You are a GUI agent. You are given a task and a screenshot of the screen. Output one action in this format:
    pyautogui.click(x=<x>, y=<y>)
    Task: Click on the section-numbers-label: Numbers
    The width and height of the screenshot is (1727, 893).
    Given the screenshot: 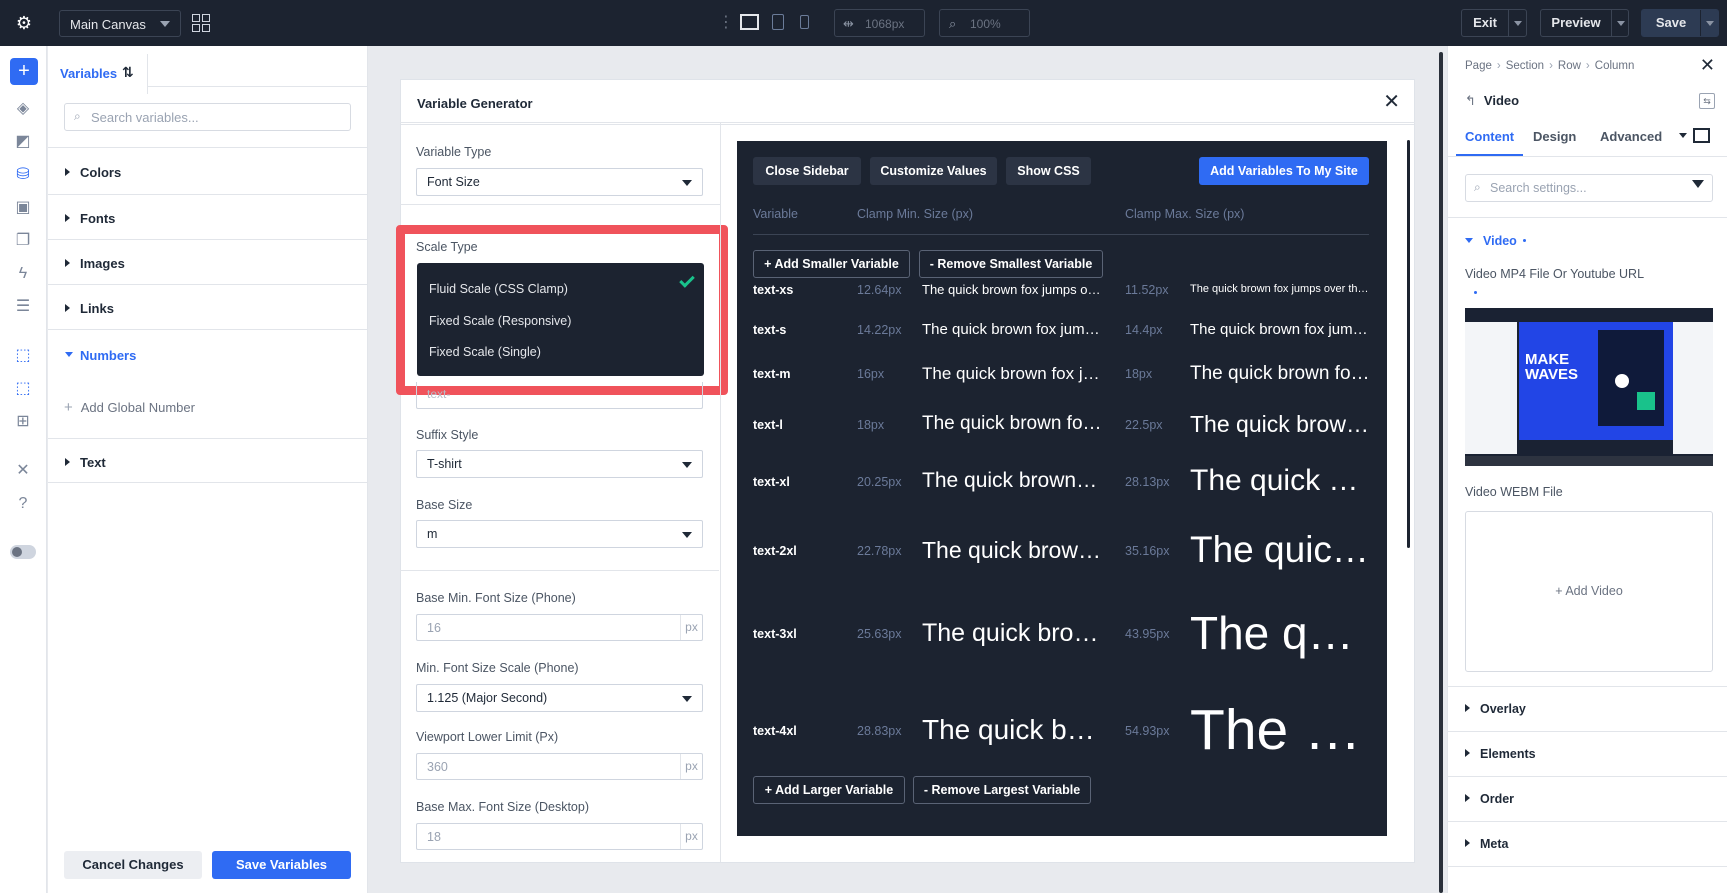 What is the action you would take?
    pyautogui.click(x=108, y=355)
    